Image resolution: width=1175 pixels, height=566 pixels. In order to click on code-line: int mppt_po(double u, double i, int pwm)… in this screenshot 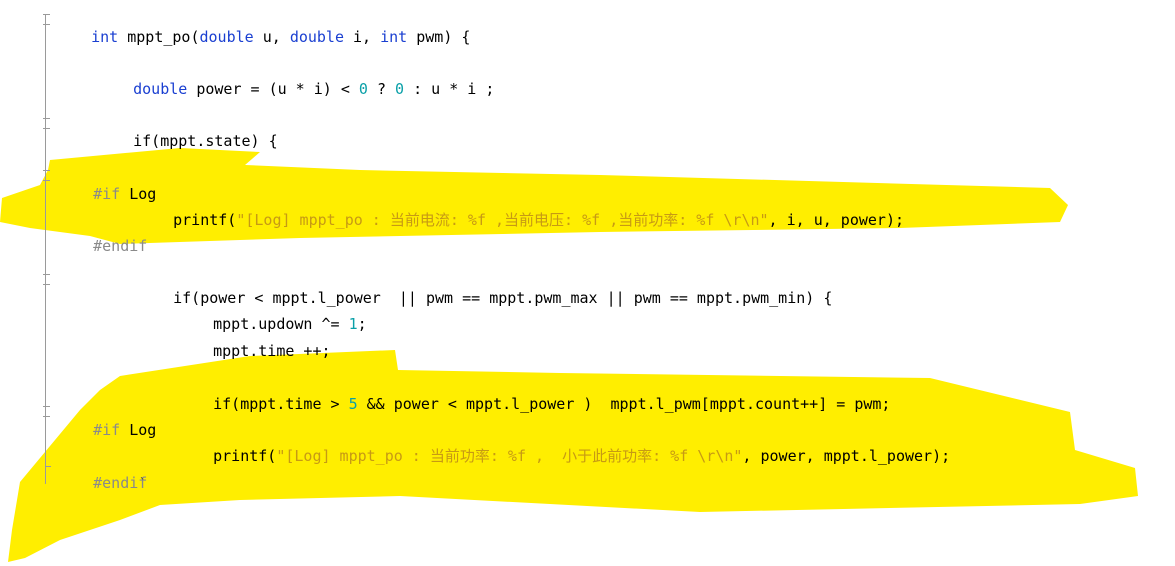, I will do `click(262, 28)`.